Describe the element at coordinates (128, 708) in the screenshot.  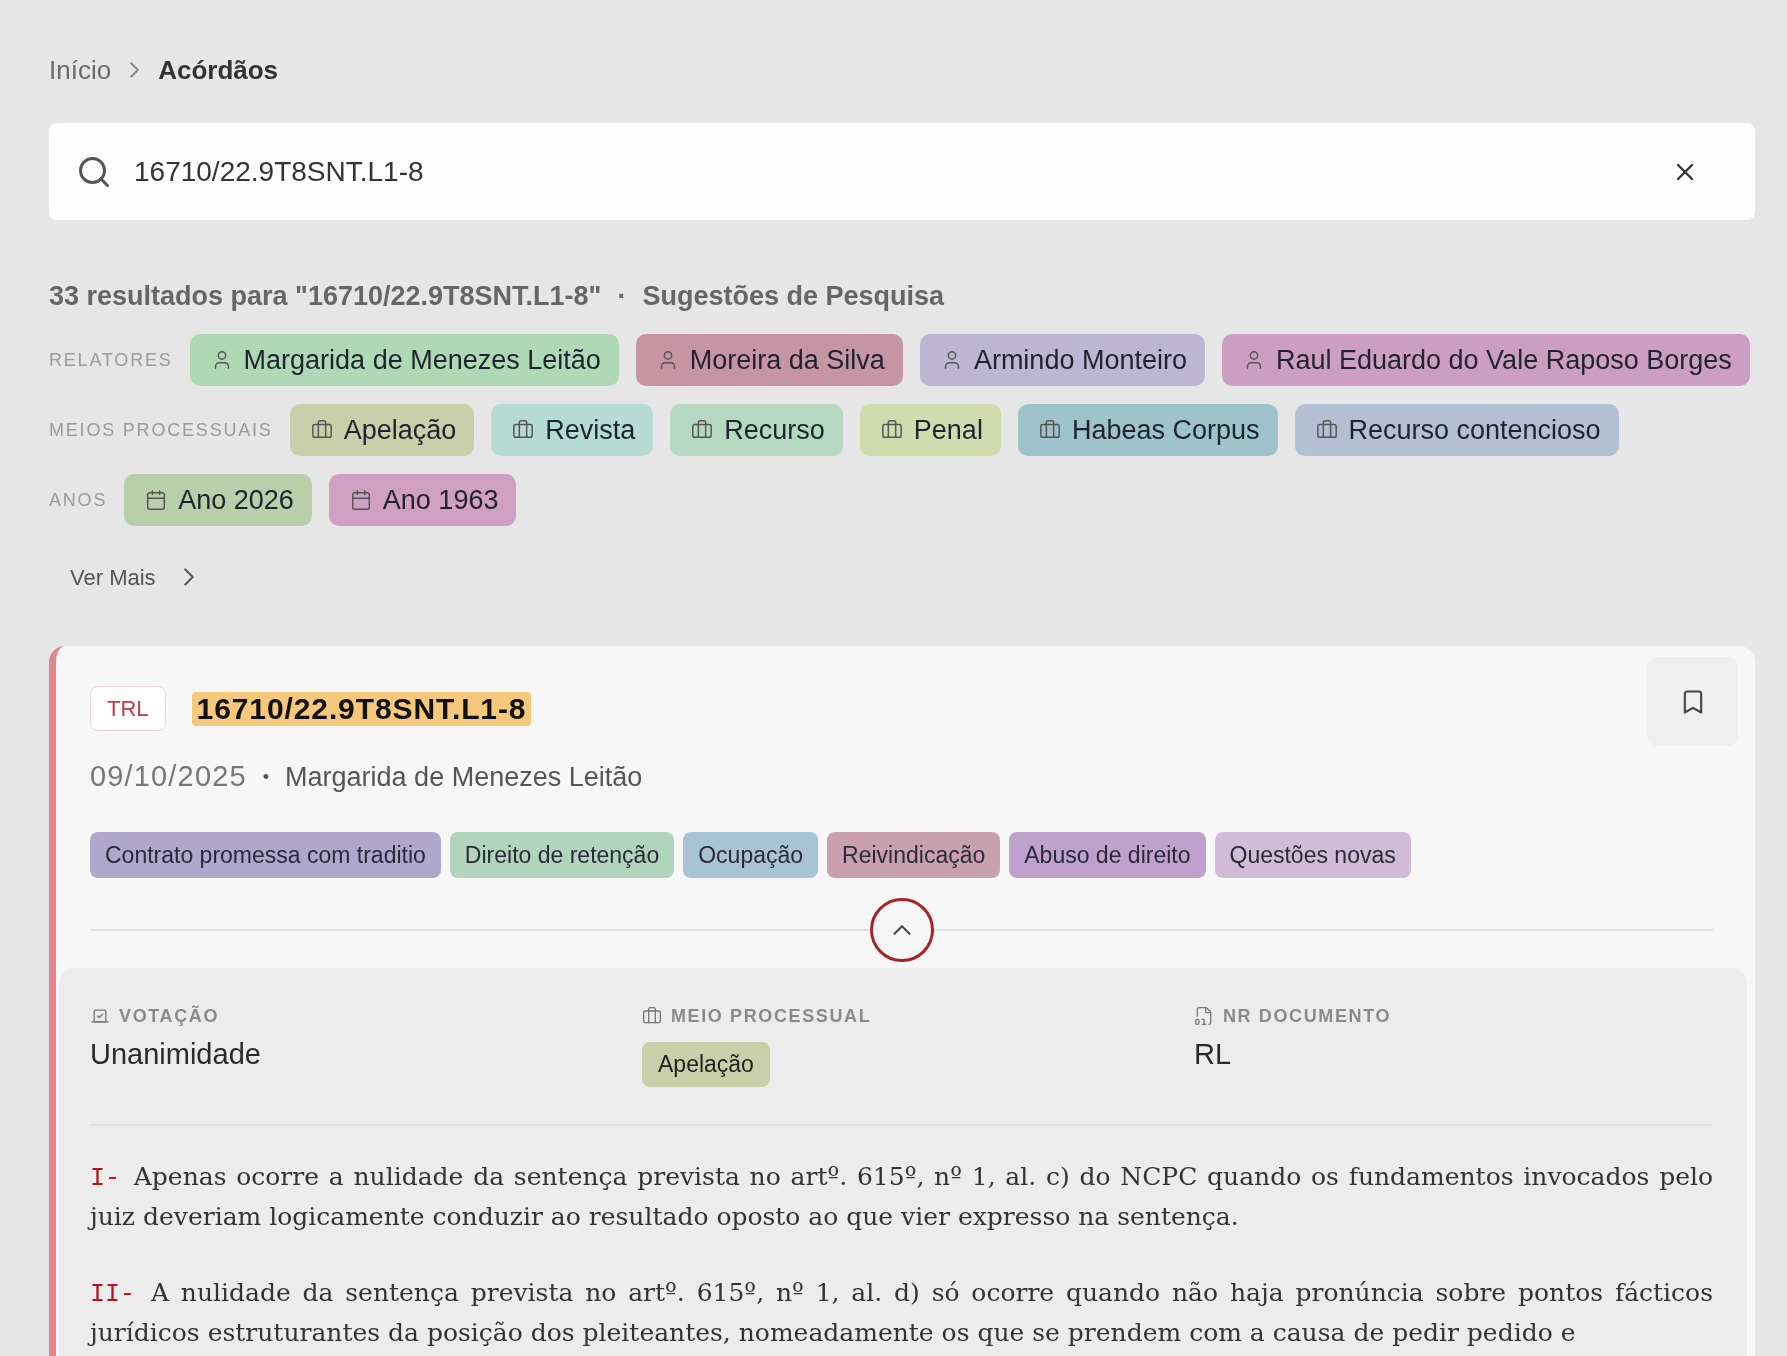
I see `court-tag: TRL` at that location.